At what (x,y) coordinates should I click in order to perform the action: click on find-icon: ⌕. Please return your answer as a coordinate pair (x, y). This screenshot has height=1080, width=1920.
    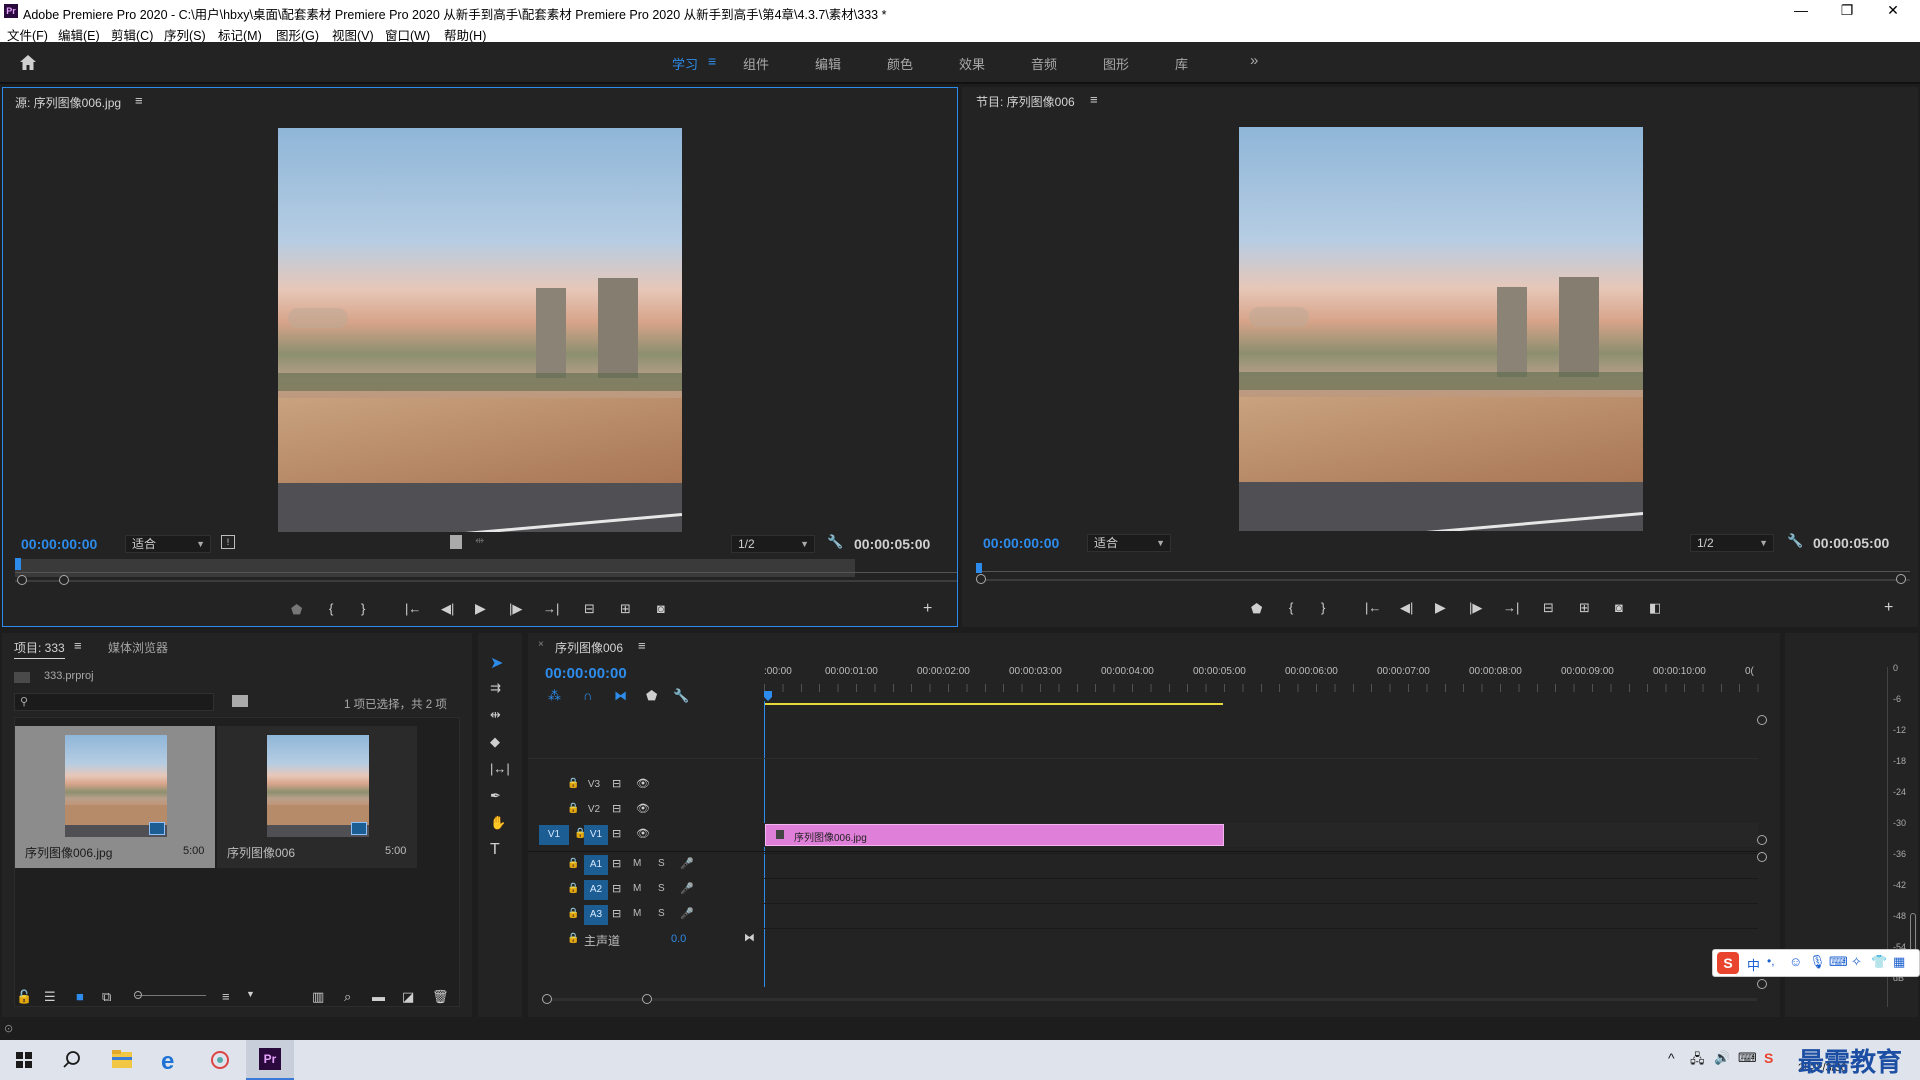
    Looking at the image, I should click on (347, 997).